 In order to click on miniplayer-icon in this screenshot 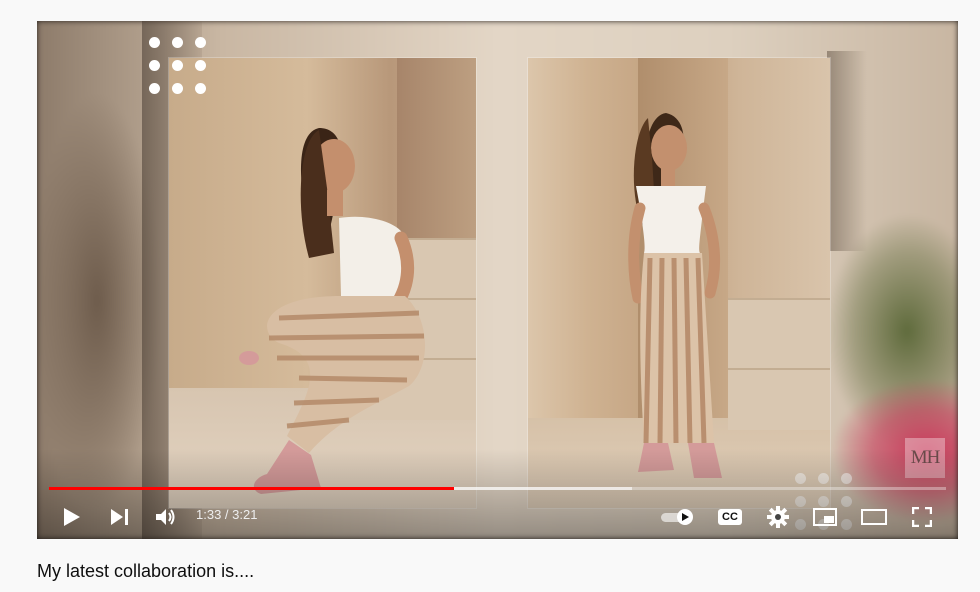, I will do `click(825, 517)`.